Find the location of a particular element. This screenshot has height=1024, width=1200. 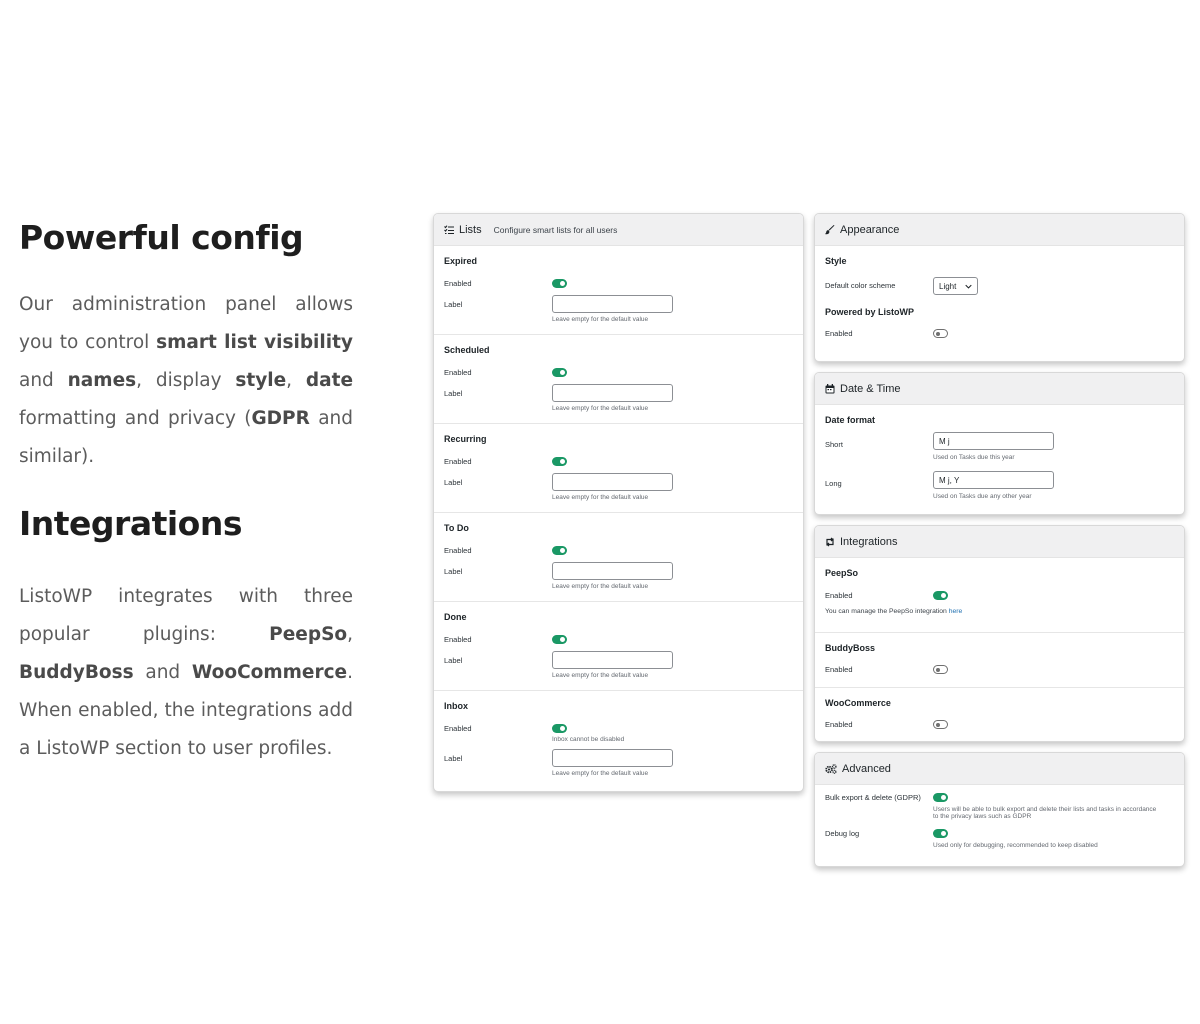

datetime-panel-header: Date & Time is located at coordinates (999, 389).